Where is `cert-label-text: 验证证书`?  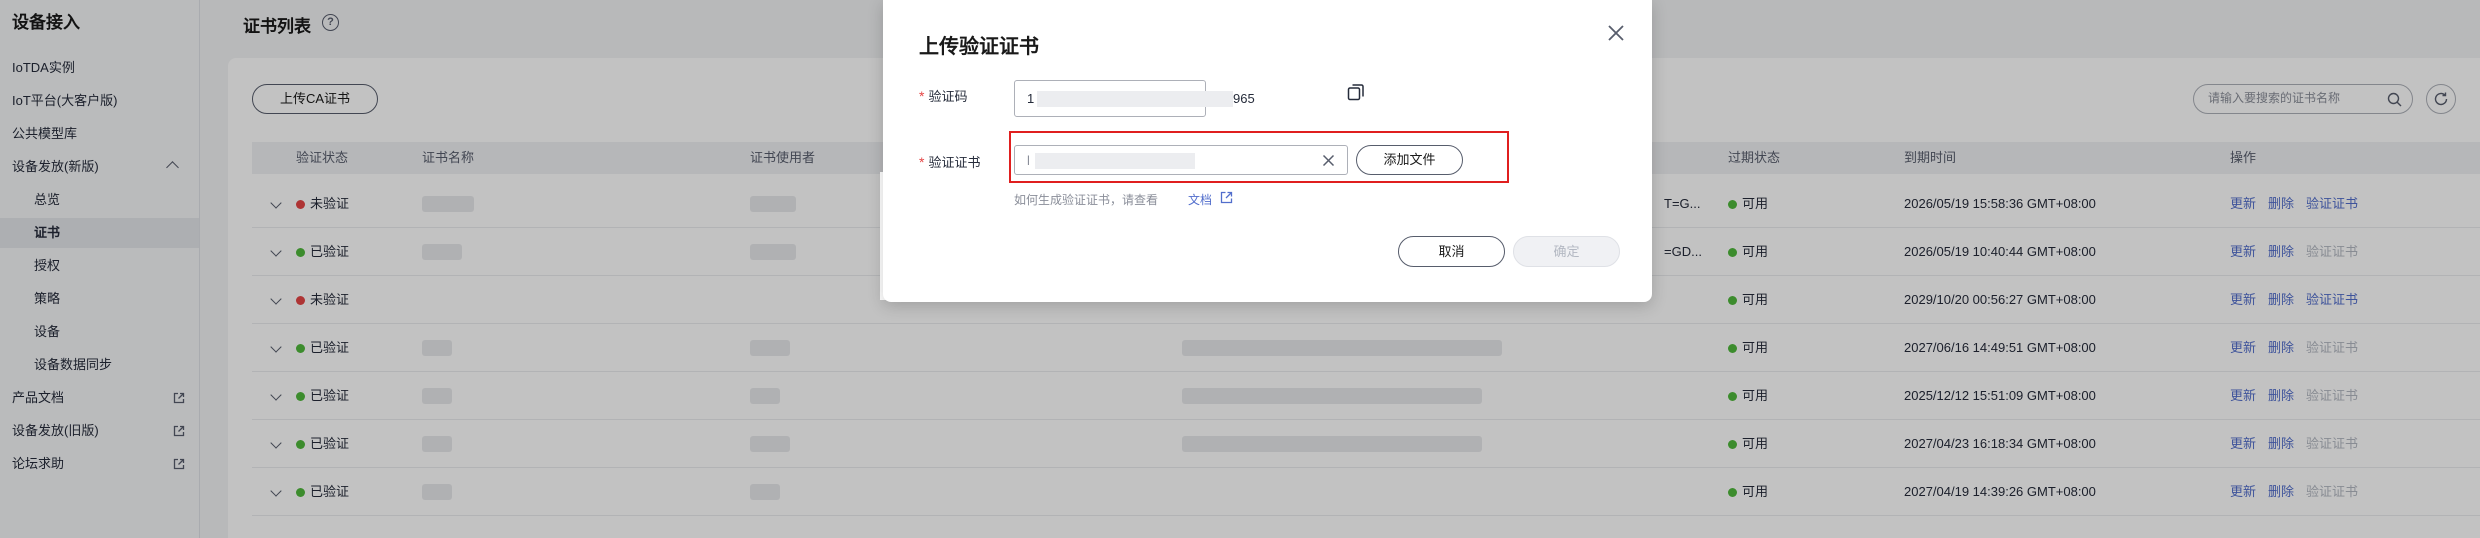
cert-label-text: 验证证书 is located at coordinates (954, 162).